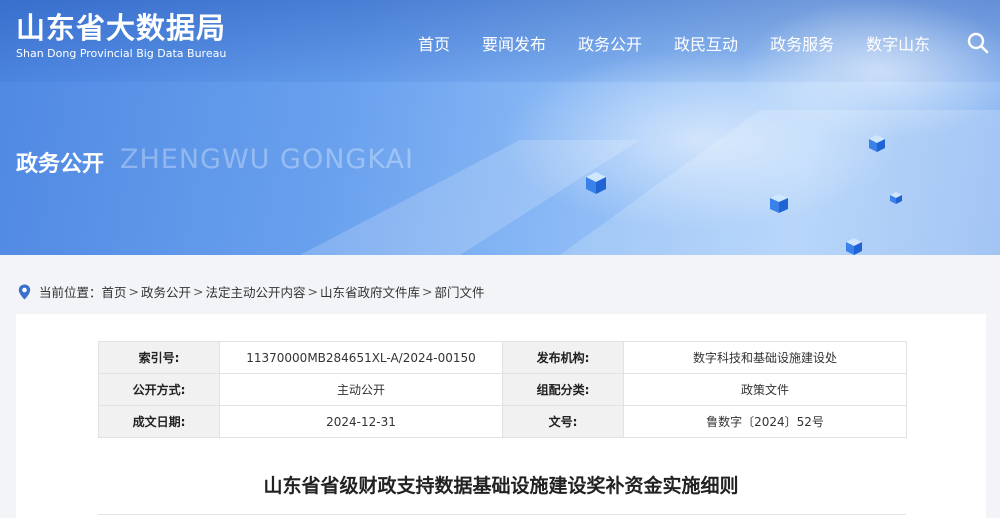 Image resolution: width=1000 pixels, height=518 pixels. Describe the element at coordinates (361, 389) in the screenshot. I see `open-mode-value: 主动公开` at that location.